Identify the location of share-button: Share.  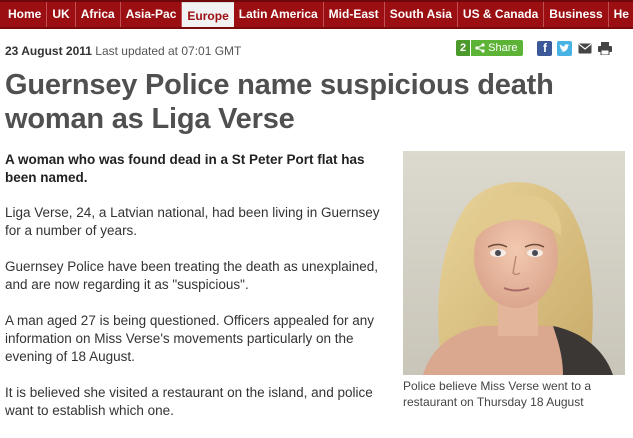
(497, 48).